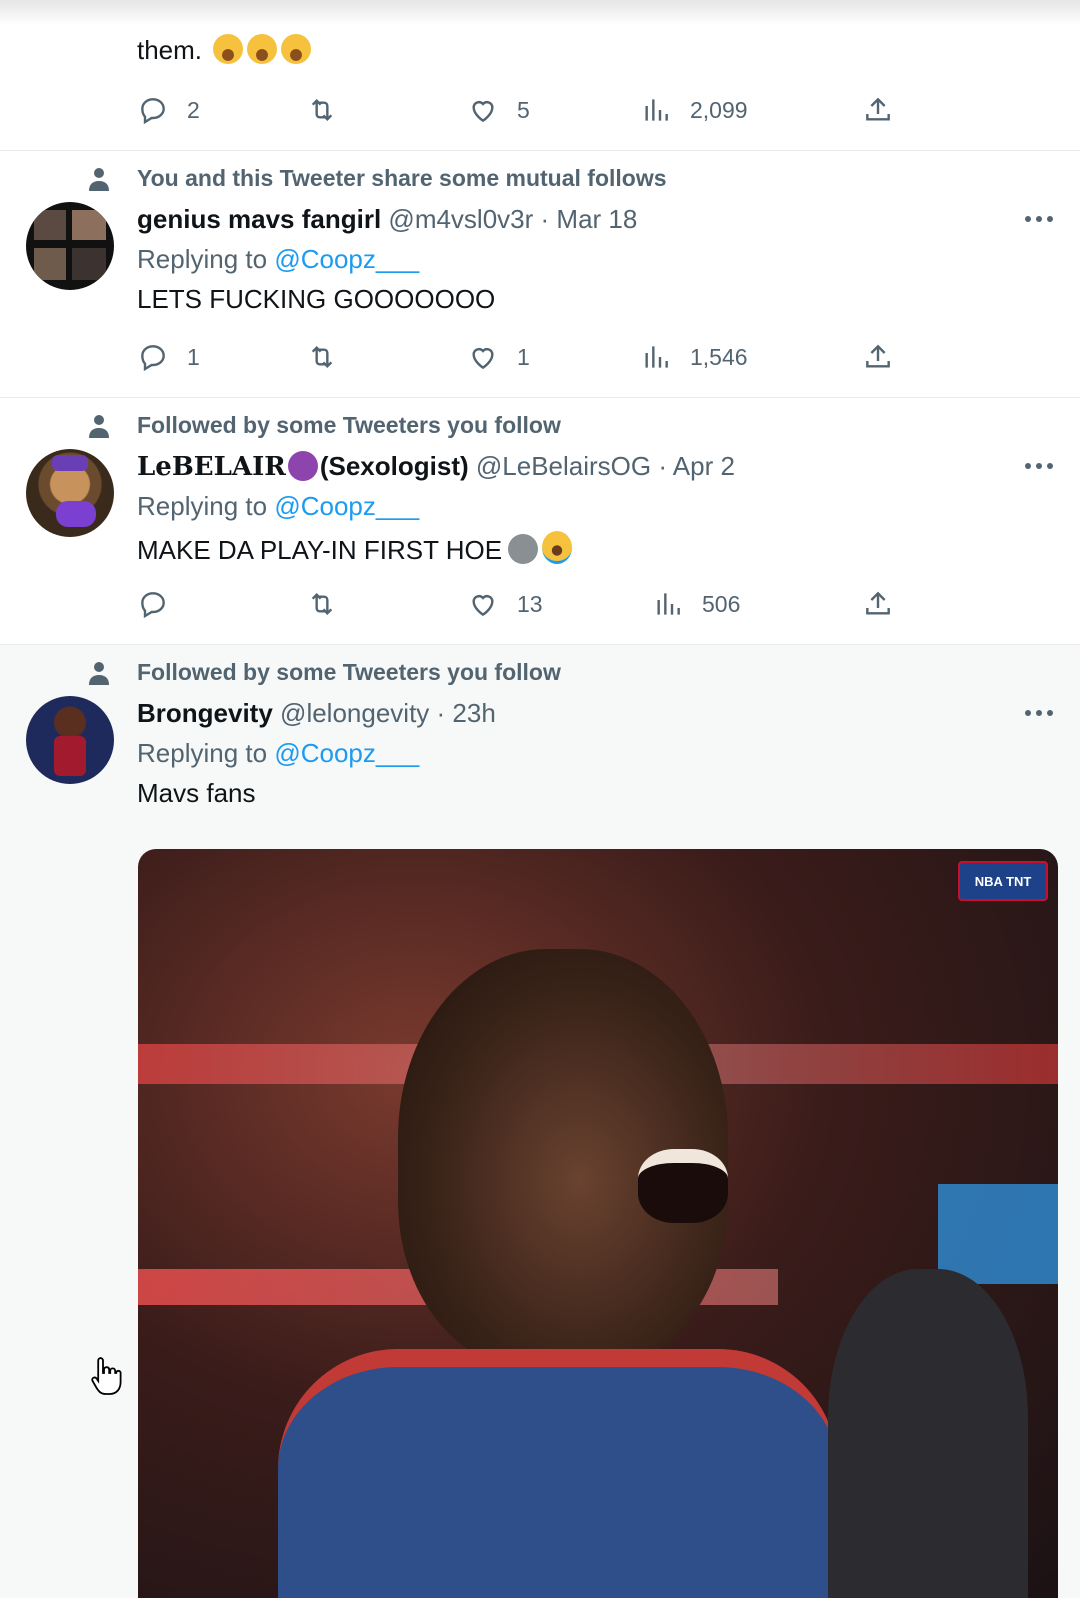 The height and width of the screenshot is (1598, 1080). I want to click on arena-screen, so click(998, 1234).